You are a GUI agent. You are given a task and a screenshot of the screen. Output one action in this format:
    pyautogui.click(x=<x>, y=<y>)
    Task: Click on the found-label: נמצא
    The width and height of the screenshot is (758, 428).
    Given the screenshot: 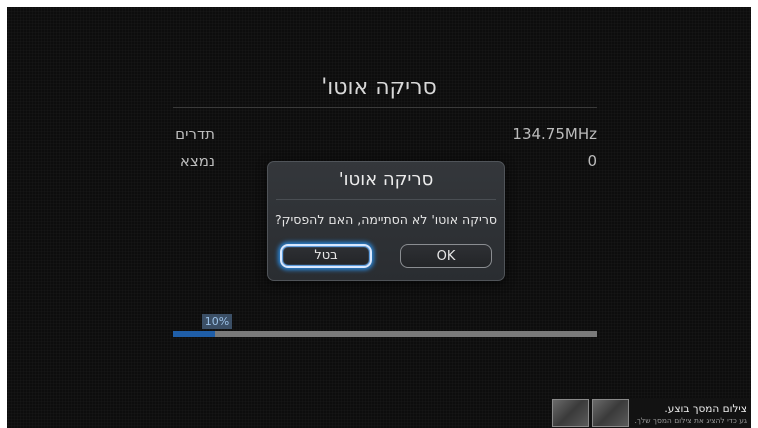 What is the action you would take?
    pyautogui.click(x=197, y=161)
    